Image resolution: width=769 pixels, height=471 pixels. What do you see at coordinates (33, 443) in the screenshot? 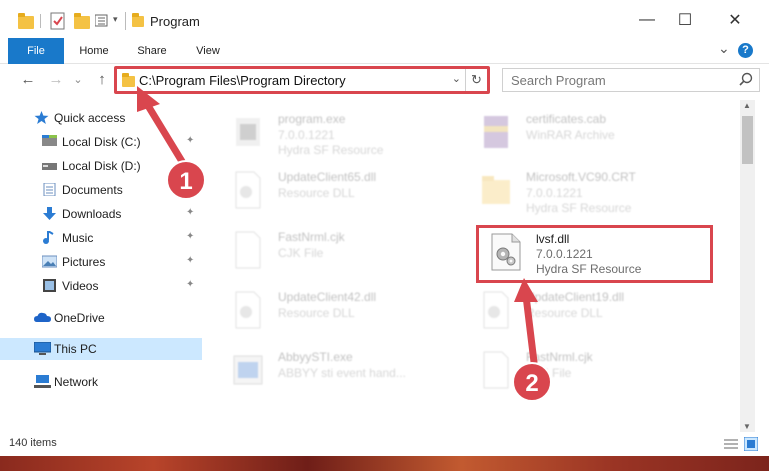
I see `item-count: 140 items` at bounding box center [33, 443].